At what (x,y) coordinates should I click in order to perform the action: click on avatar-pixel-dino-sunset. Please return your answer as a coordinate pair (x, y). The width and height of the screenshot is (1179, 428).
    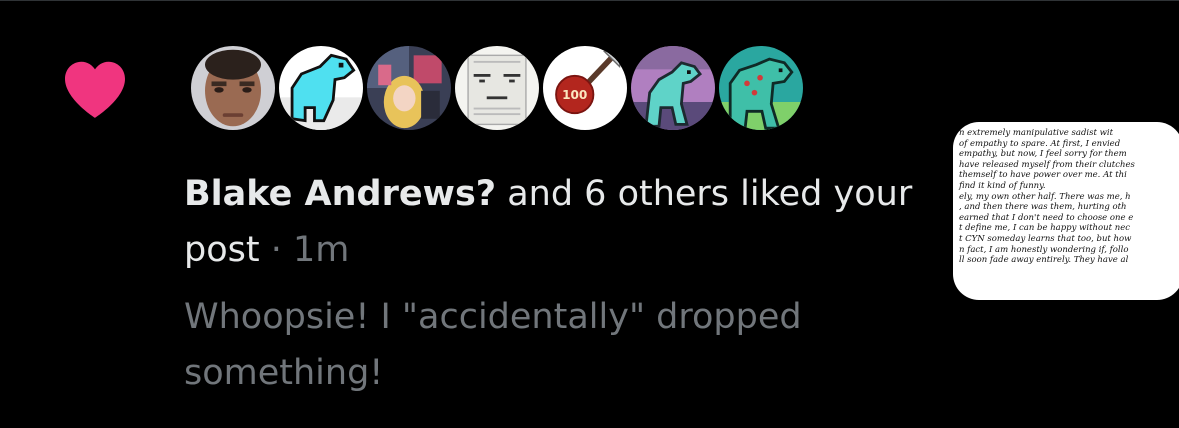
    Looking at the image, I should click on (673, 88).